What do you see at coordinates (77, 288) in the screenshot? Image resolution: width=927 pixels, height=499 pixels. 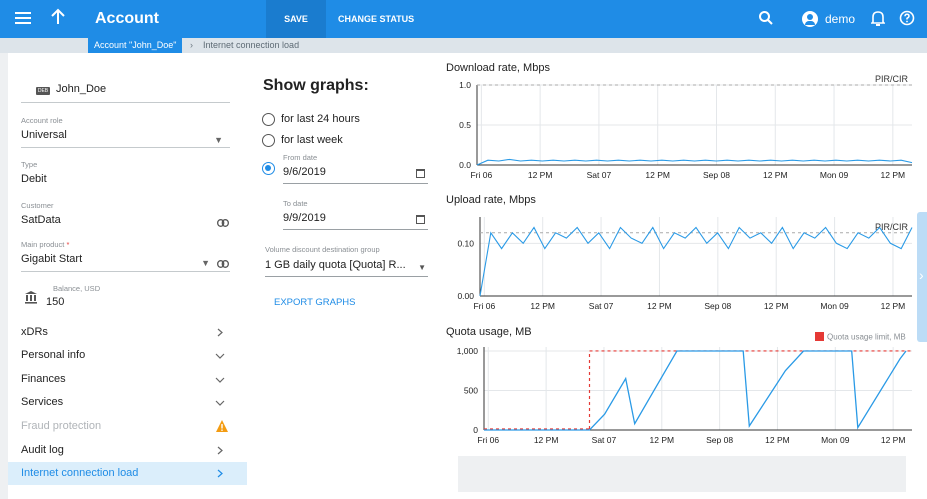 I see `balance-label: Balance, USD` at bounding box center [77, 288].